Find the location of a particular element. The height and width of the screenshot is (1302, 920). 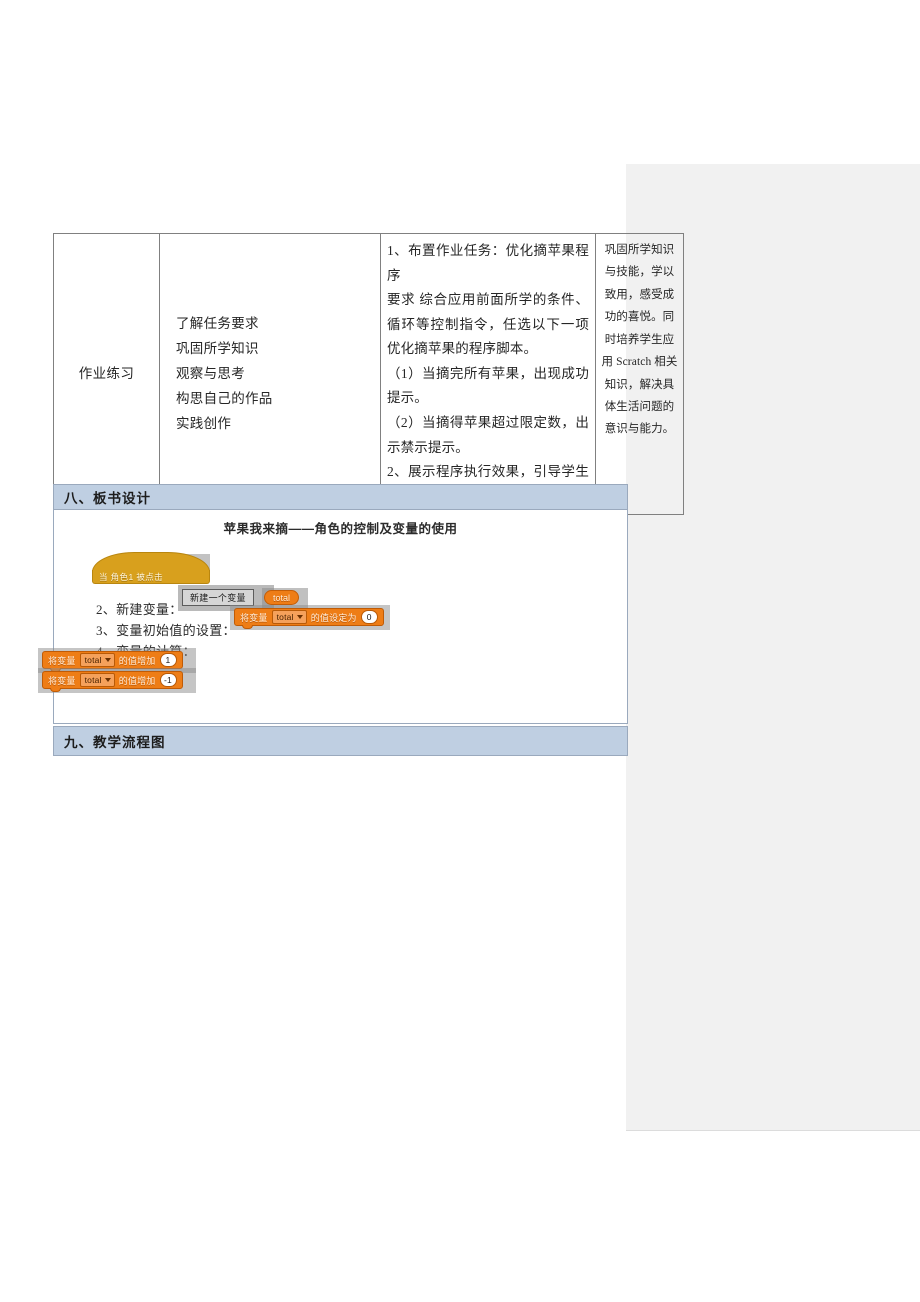

set-block-middle: 的值设定为 is located at coordinates (333, 617).